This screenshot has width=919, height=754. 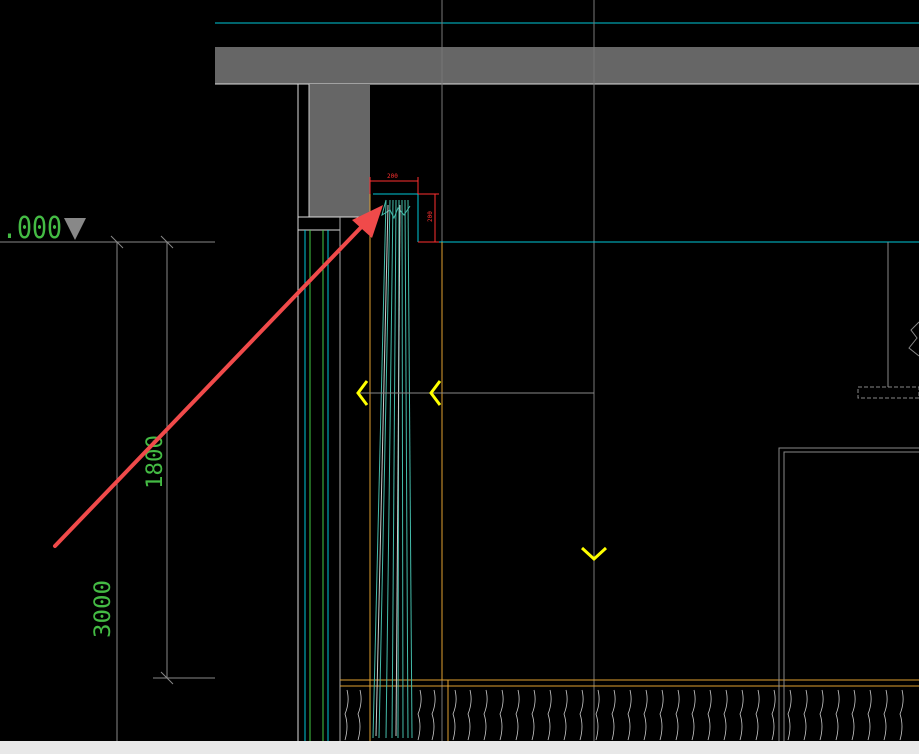 What do you see at coordinates (430, 216) in the screenshot?
I see `dimension-text-200-vertical: 200` at bounding box center [430, 216].